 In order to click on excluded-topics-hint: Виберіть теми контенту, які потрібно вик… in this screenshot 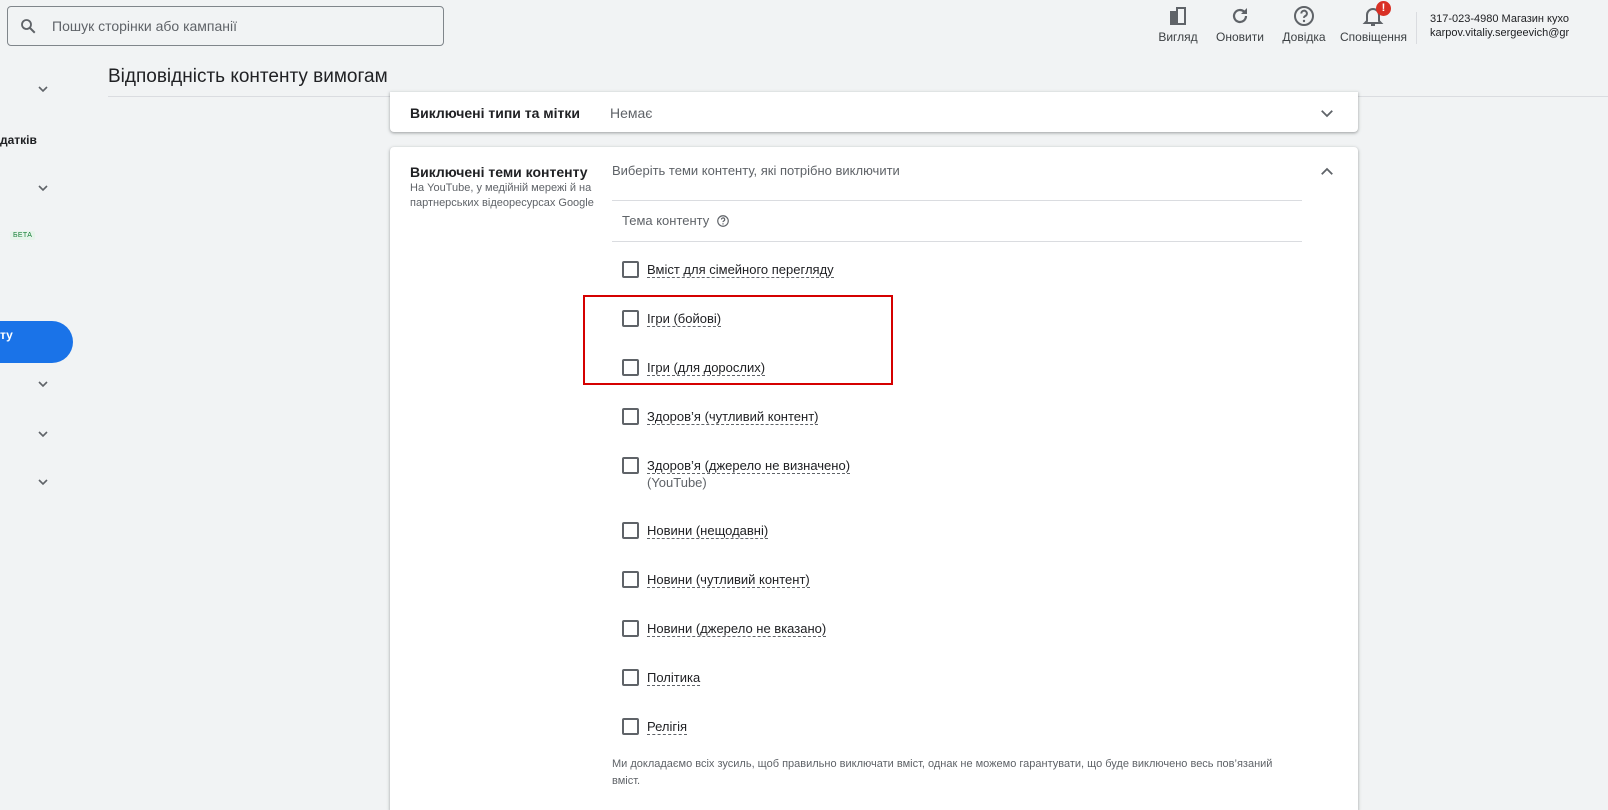, I will do `click(756, 170)`.